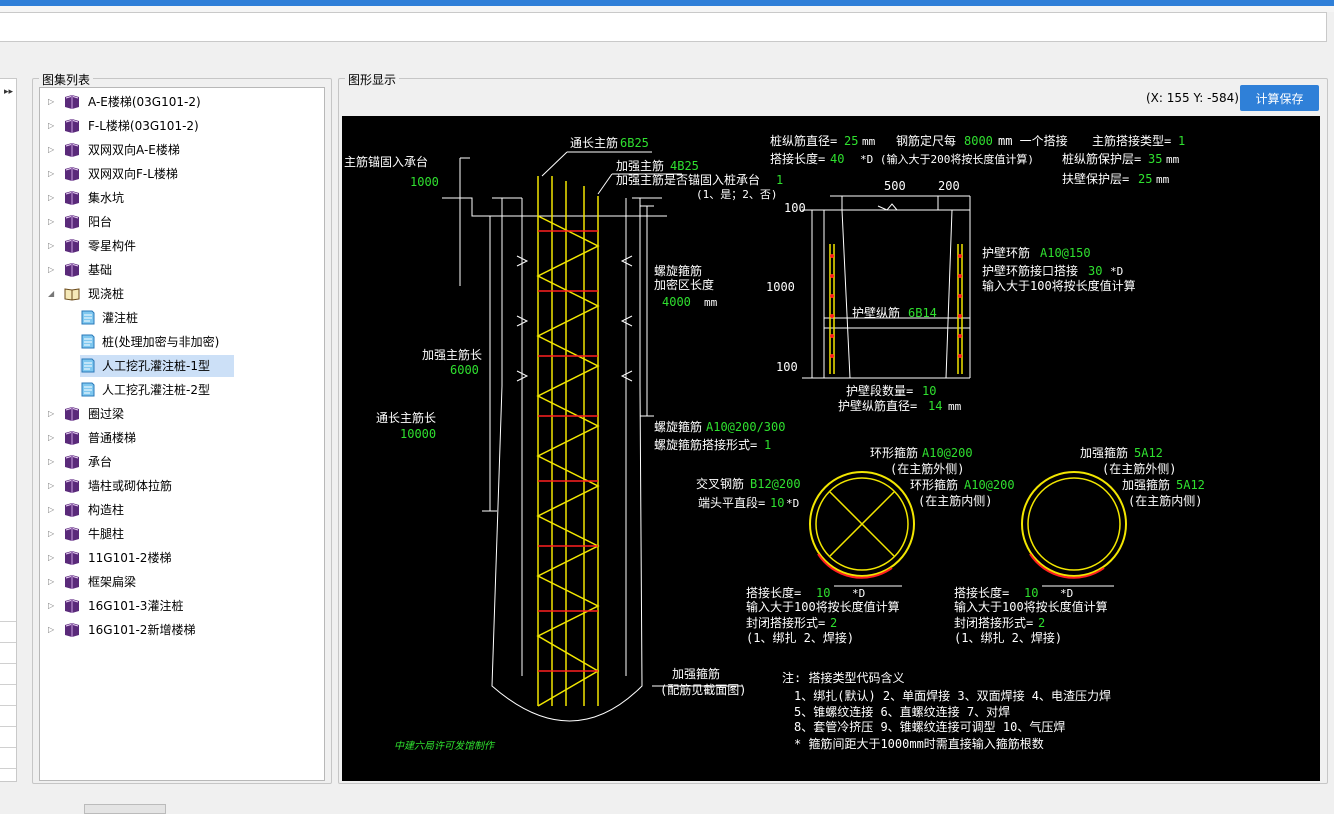  I want to click on lap-len-value: 40, so click(837, 159).